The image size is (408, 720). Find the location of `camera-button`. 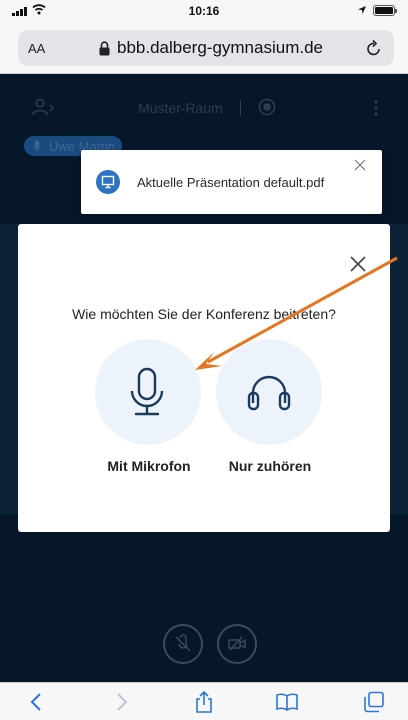

camera-button is located at coordinates (237, 644).